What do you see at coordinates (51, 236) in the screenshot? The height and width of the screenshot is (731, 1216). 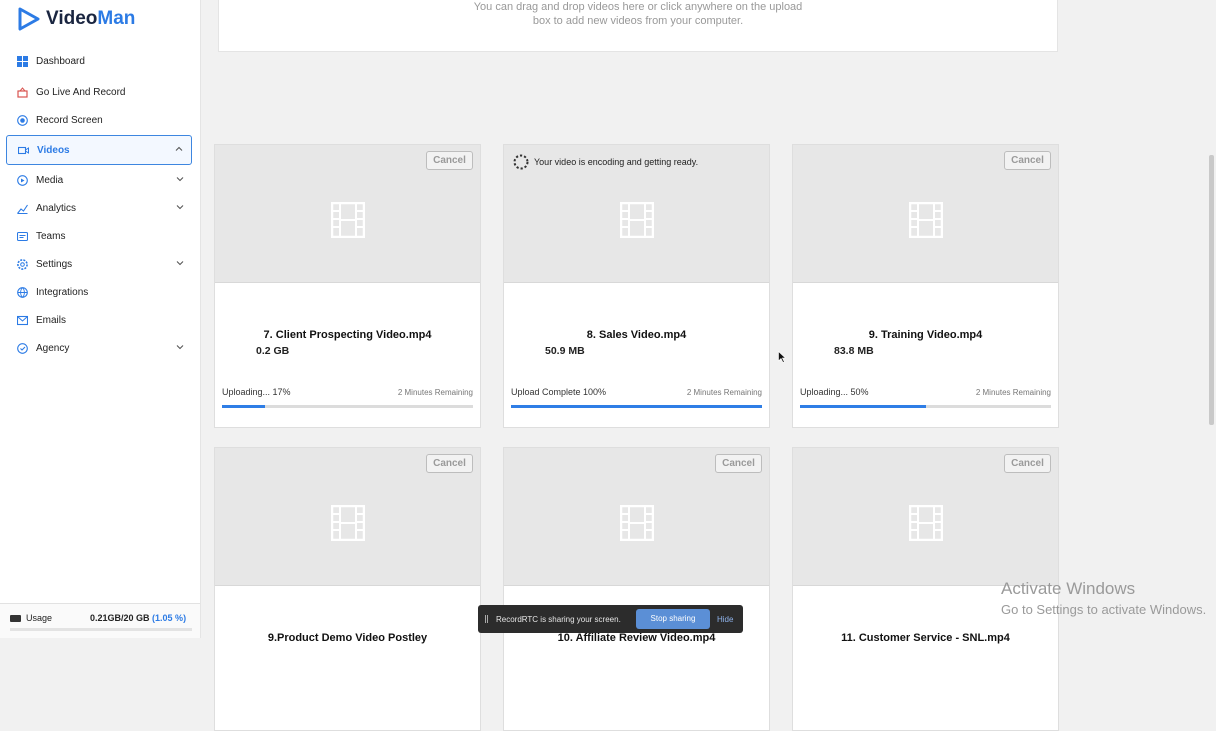 I see `sidebar-item-label: Teams` at bounding box center [51, 236].